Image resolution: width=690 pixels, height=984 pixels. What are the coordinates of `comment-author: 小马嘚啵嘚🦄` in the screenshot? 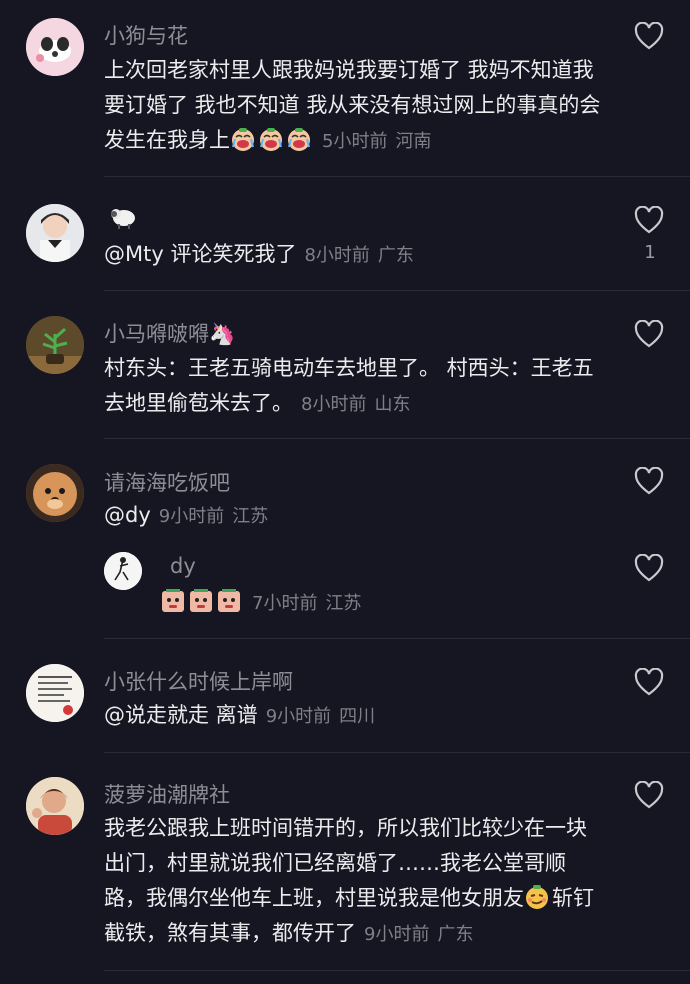 It's located at (169, 333).